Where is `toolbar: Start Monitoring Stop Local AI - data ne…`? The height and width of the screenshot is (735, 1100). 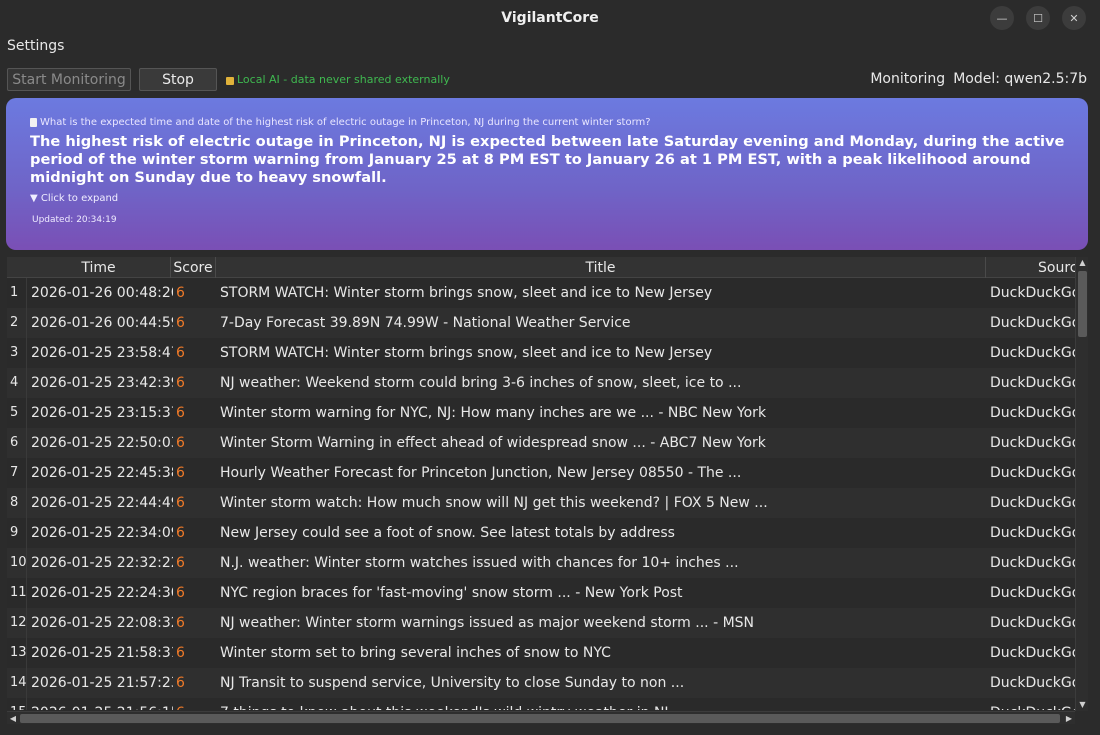 toolbar: Start Monitoring Stop Local AI - data ne… is located at coordinates (550, 79).